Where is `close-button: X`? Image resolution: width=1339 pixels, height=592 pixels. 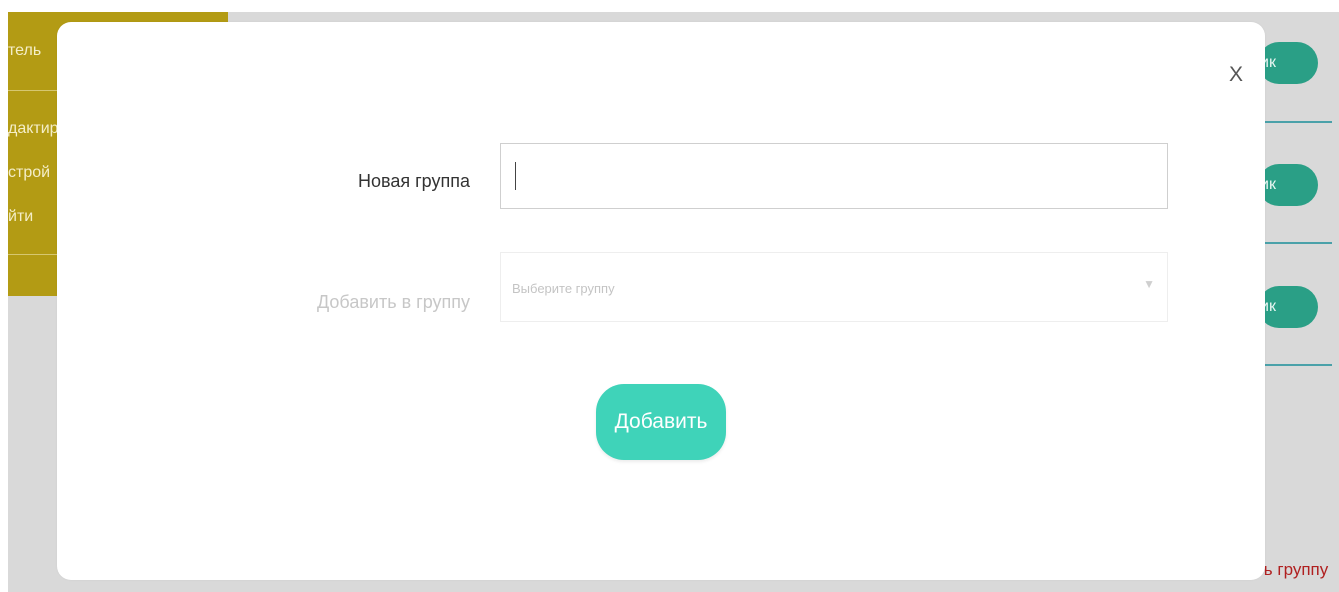 close-button: X is located at coordinates (1236, 75).